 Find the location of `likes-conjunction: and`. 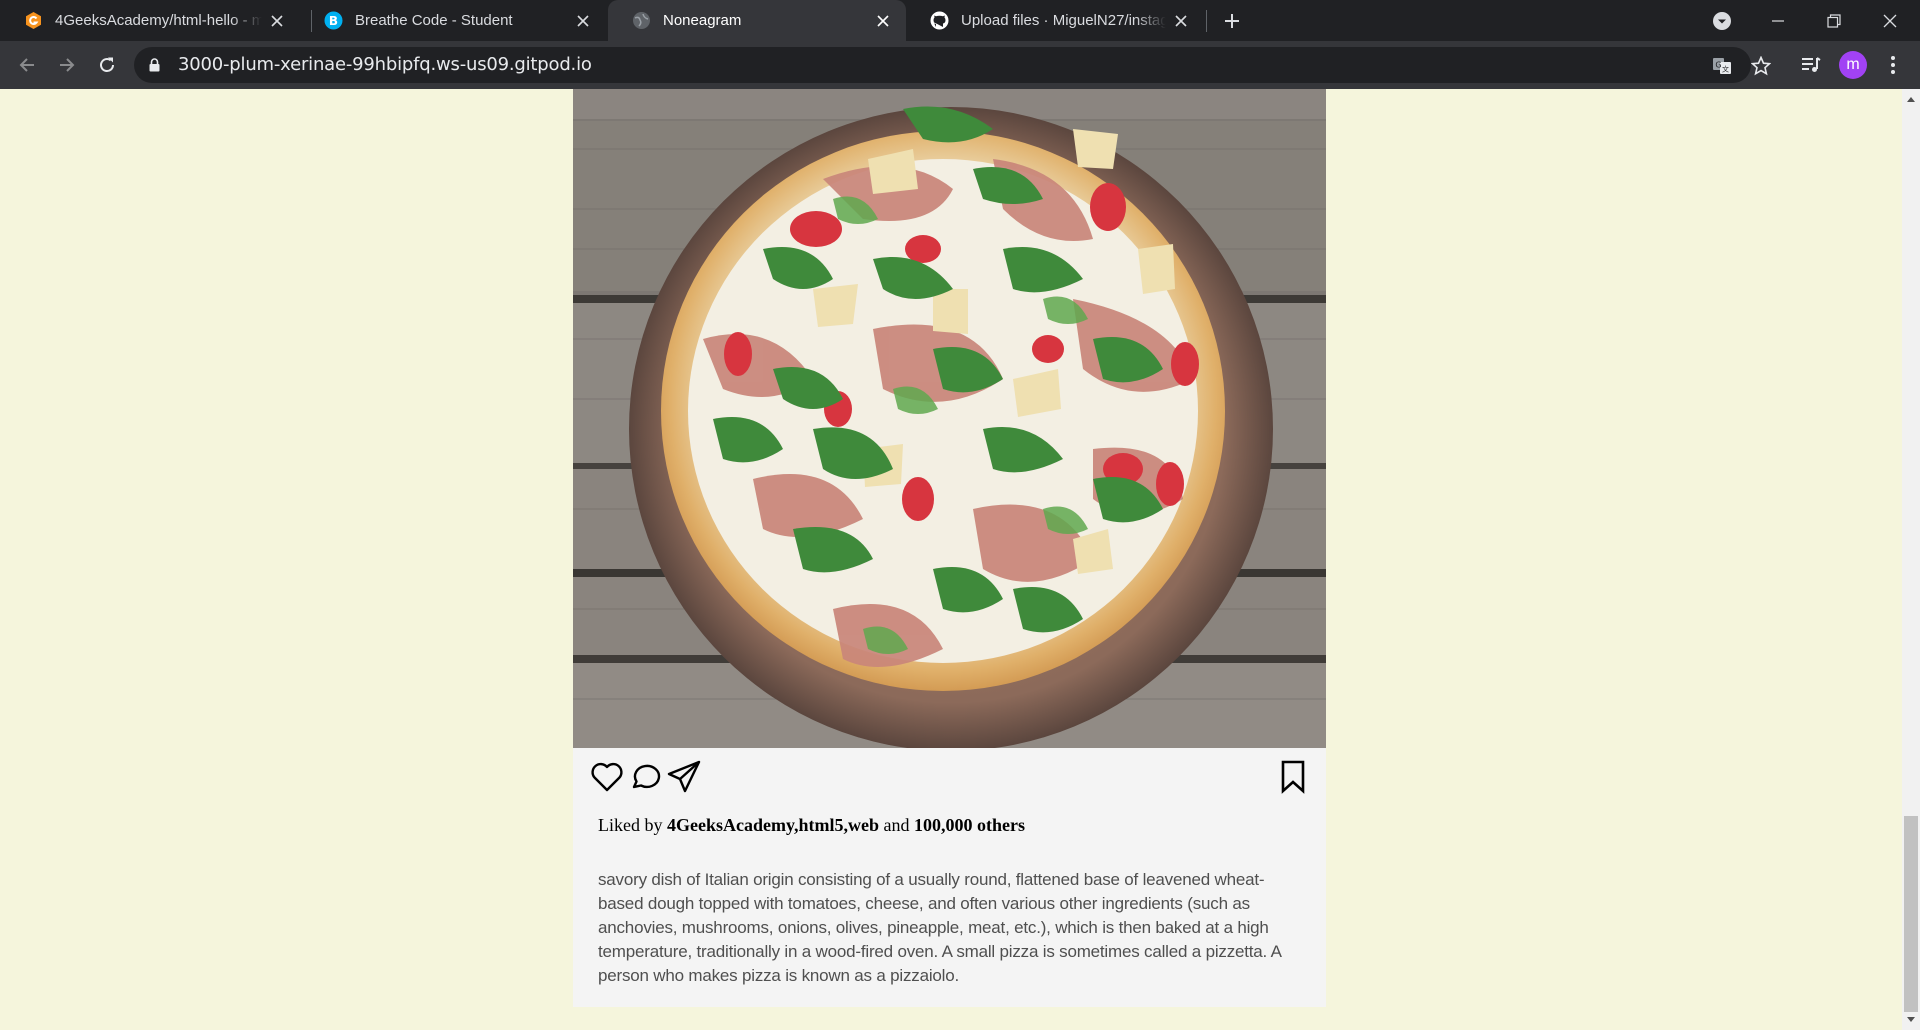

likes-conjunction: and is located at coordinates (896, 825).